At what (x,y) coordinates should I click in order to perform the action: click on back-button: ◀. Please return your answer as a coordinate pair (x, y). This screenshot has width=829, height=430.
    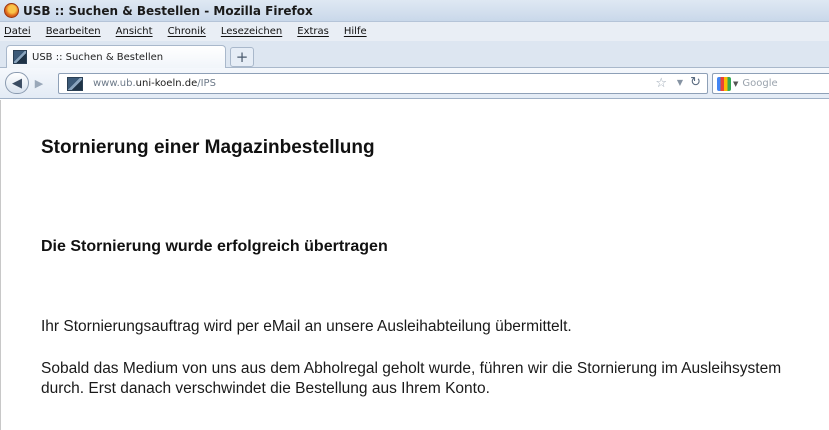
    Looking at the image, I should click on (17, 83).